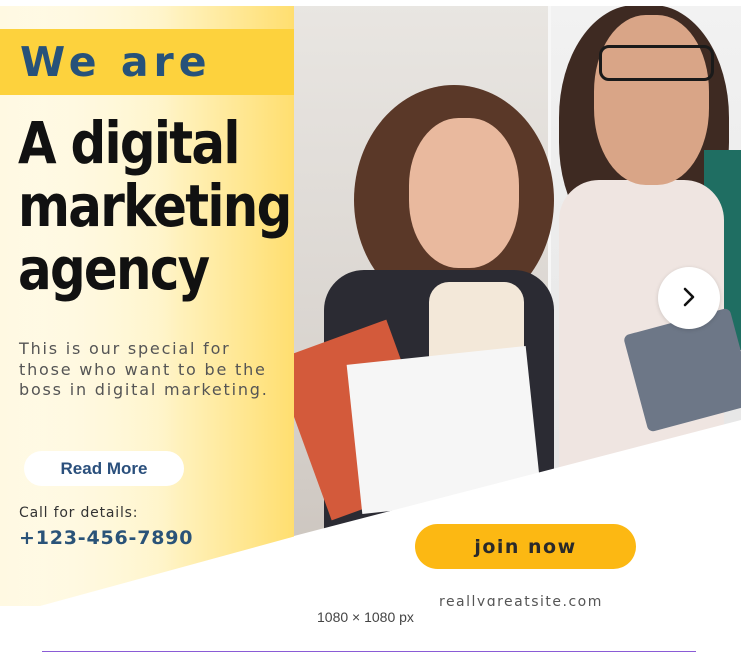 The image size is (741, 653). What do you see at coordinates (369, 651) in the screenshot?
I see `selection-line` at bounding box center [369, 651].